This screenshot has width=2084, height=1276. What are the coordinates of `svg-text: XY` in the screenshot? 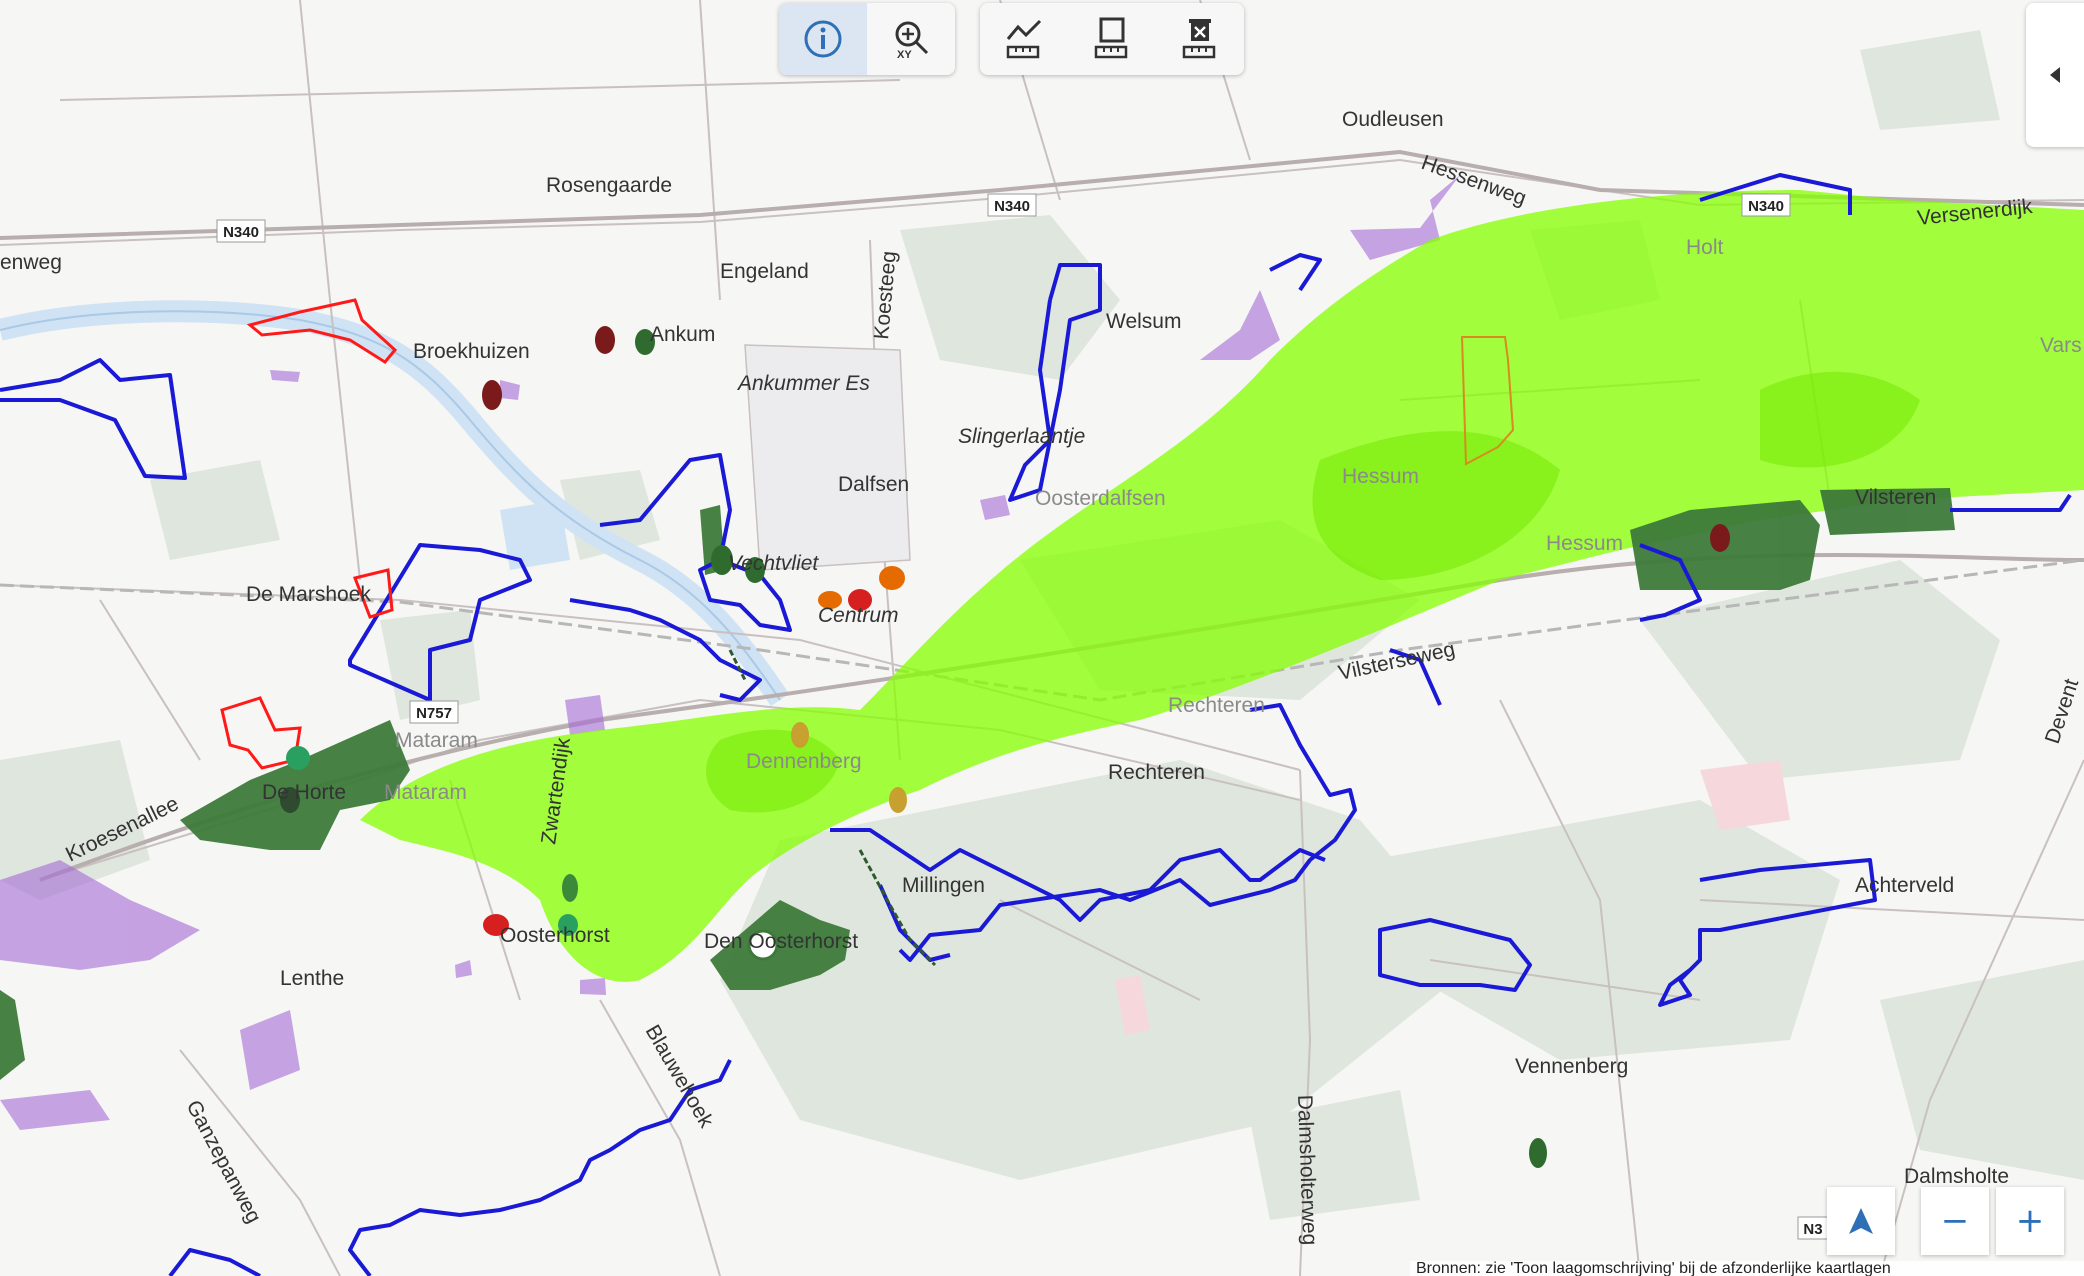 It's located at (904, 54).